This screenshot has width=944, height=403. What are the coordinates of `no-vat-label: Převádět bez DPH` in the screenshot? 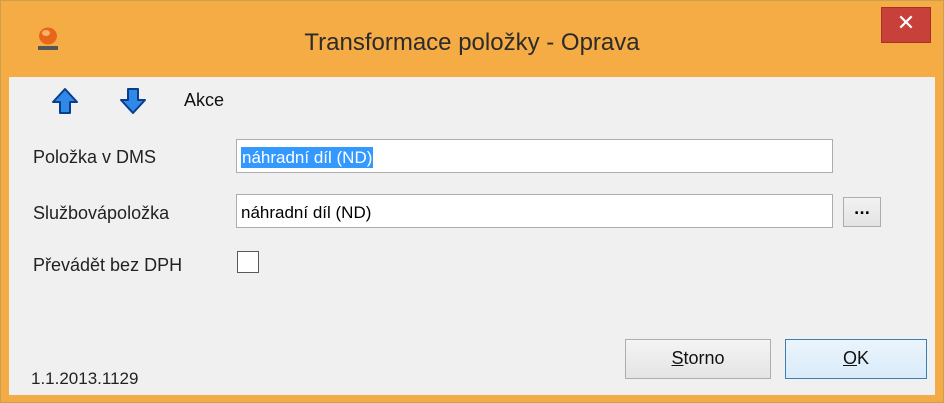 It's located at (108, 265).